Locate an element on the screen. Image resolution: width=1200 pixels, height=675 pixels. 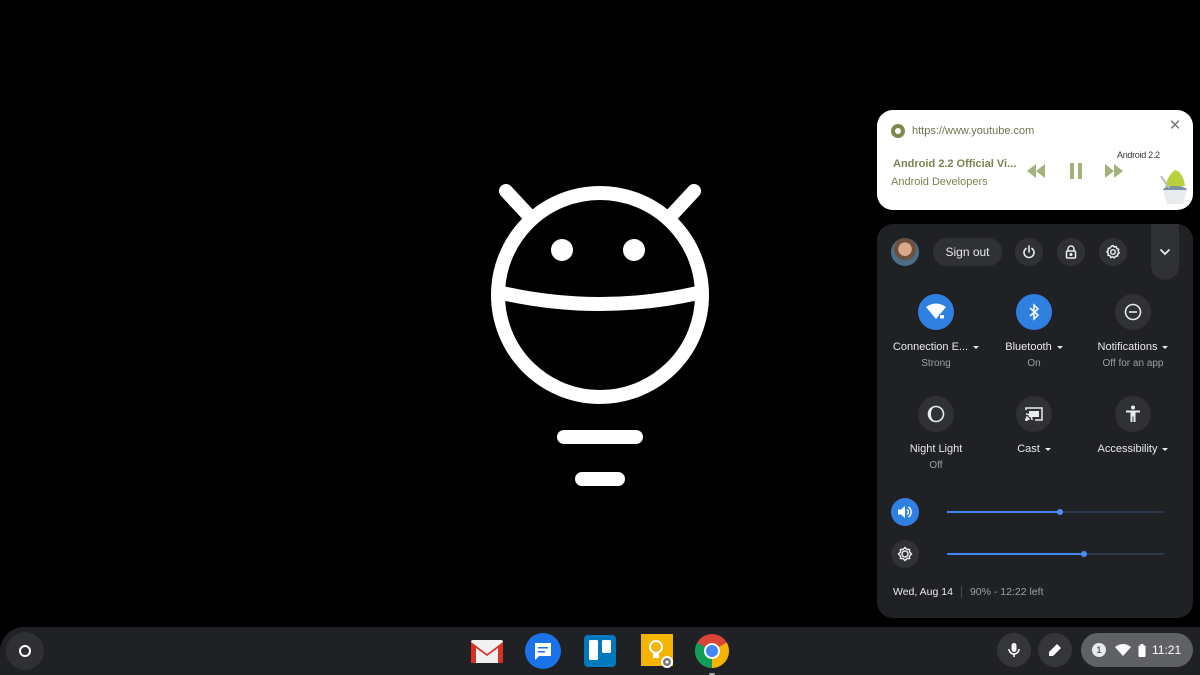
artwork-caption: Android 2.2 is located at coordinates (1138, 155).